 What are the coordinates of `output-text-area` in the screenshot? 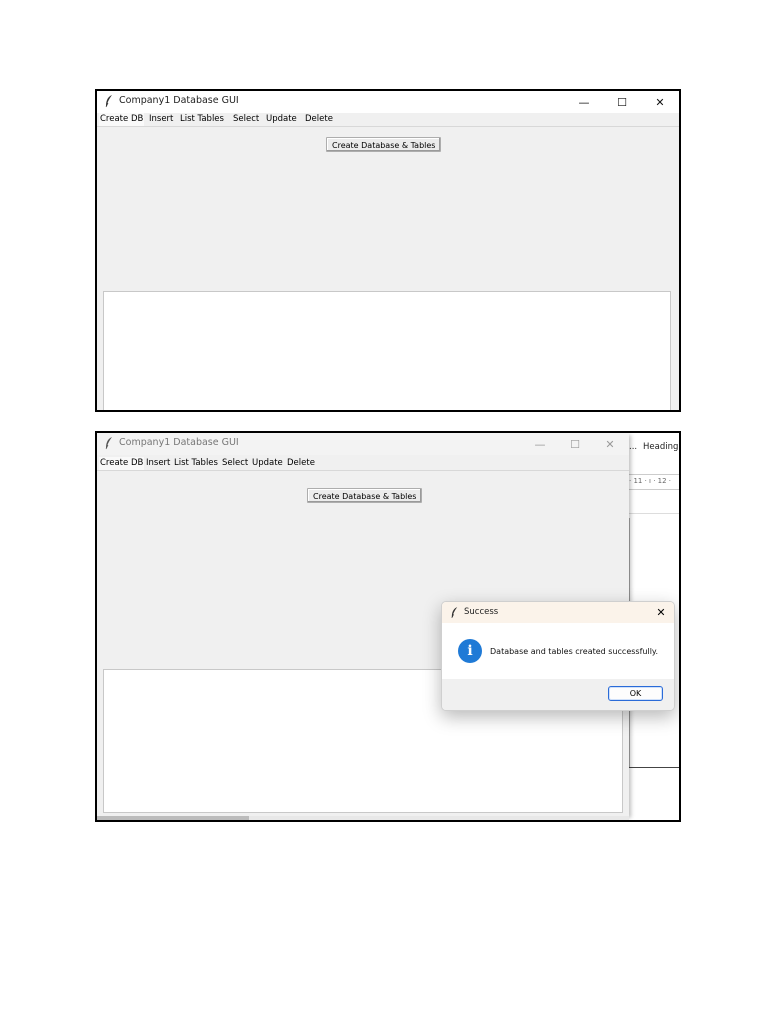 It's located at (387, 350).